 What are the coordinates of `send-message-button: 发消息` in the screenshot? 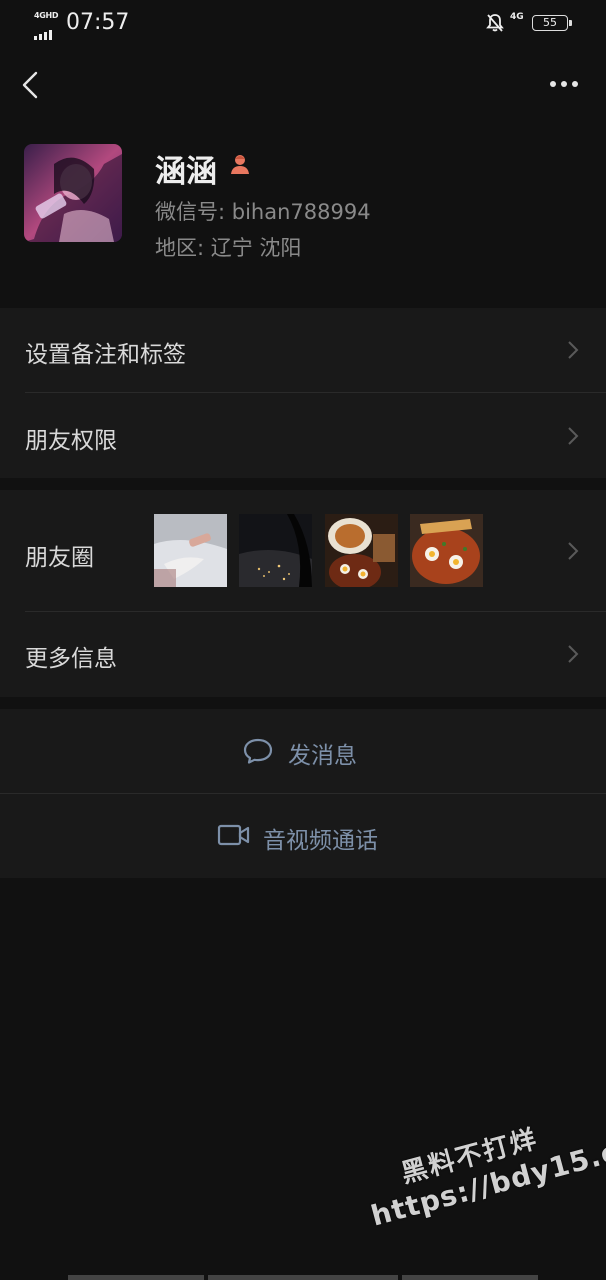 It's located at (303, 751).